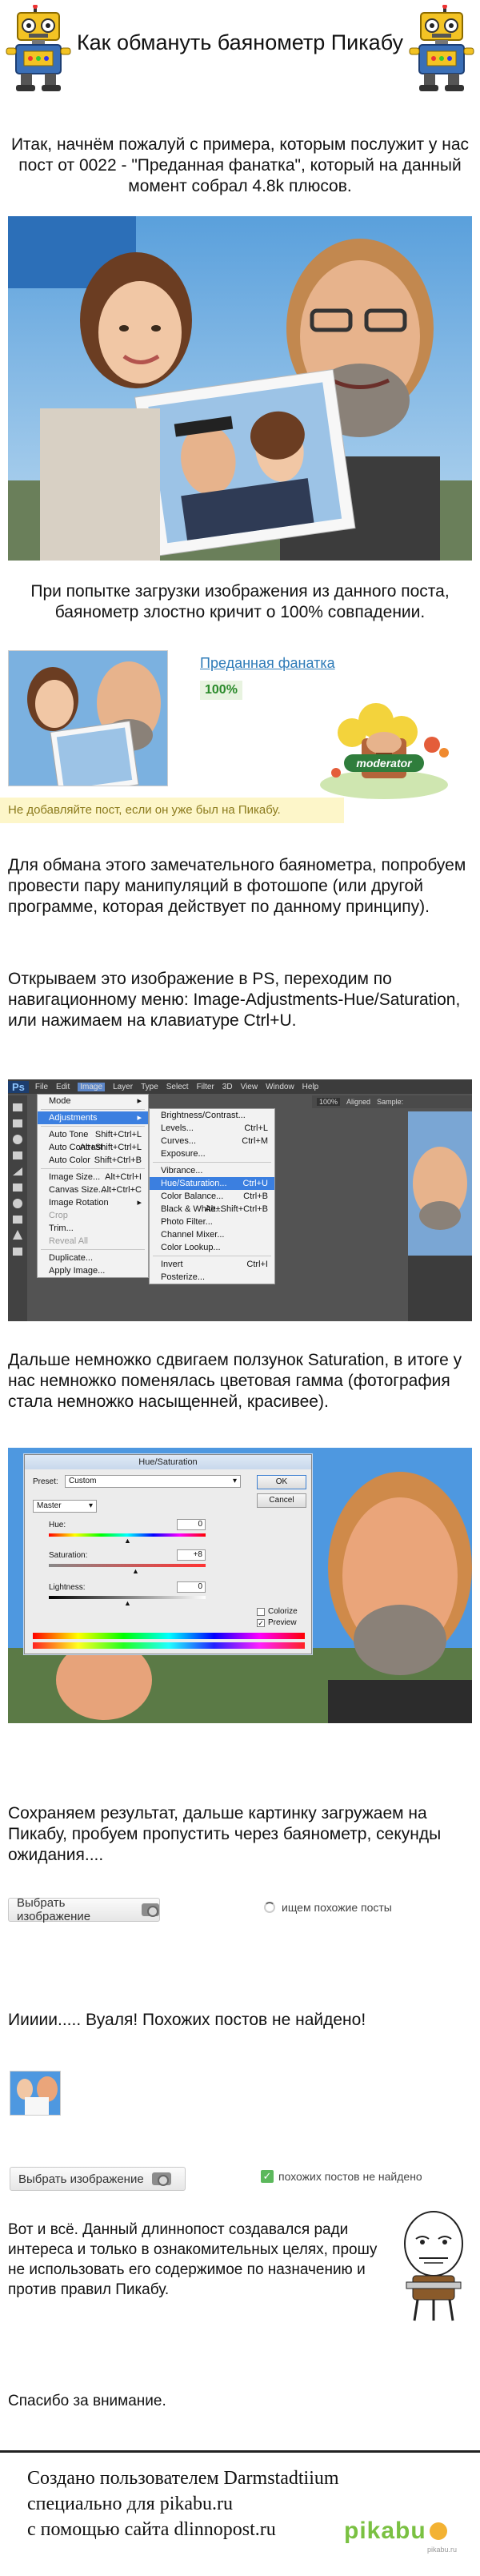  Describe the element at coordinates (149, 1087) in the screenshot. I see `ps-menu-type: Type` at that location.